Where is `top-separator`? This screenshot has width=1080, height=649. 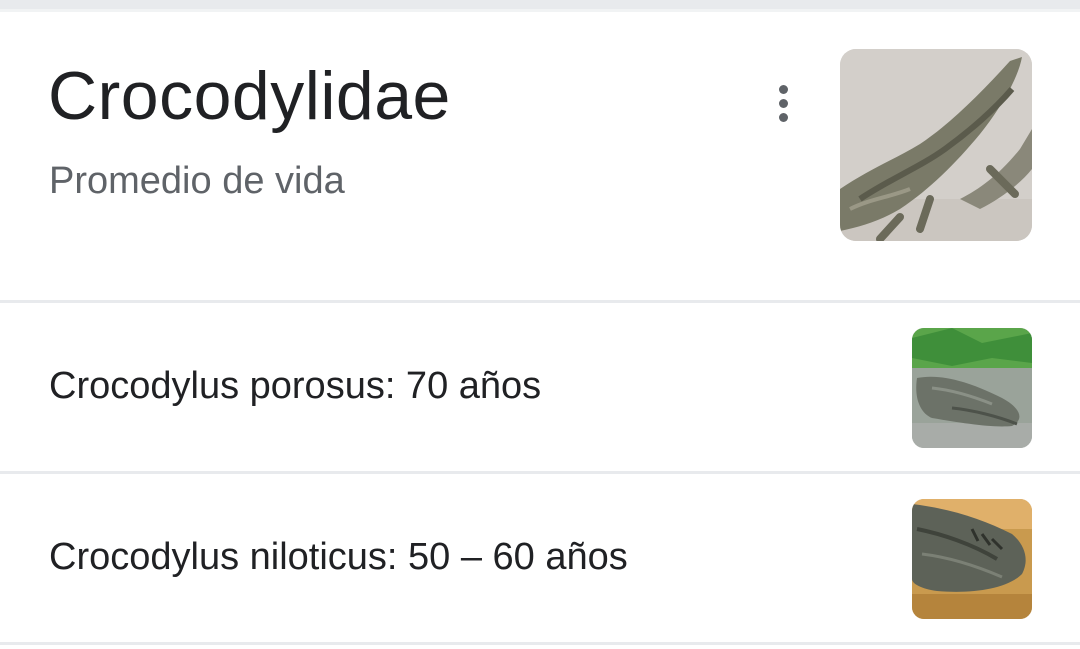
top-separator is located at coordinates (540, 4).